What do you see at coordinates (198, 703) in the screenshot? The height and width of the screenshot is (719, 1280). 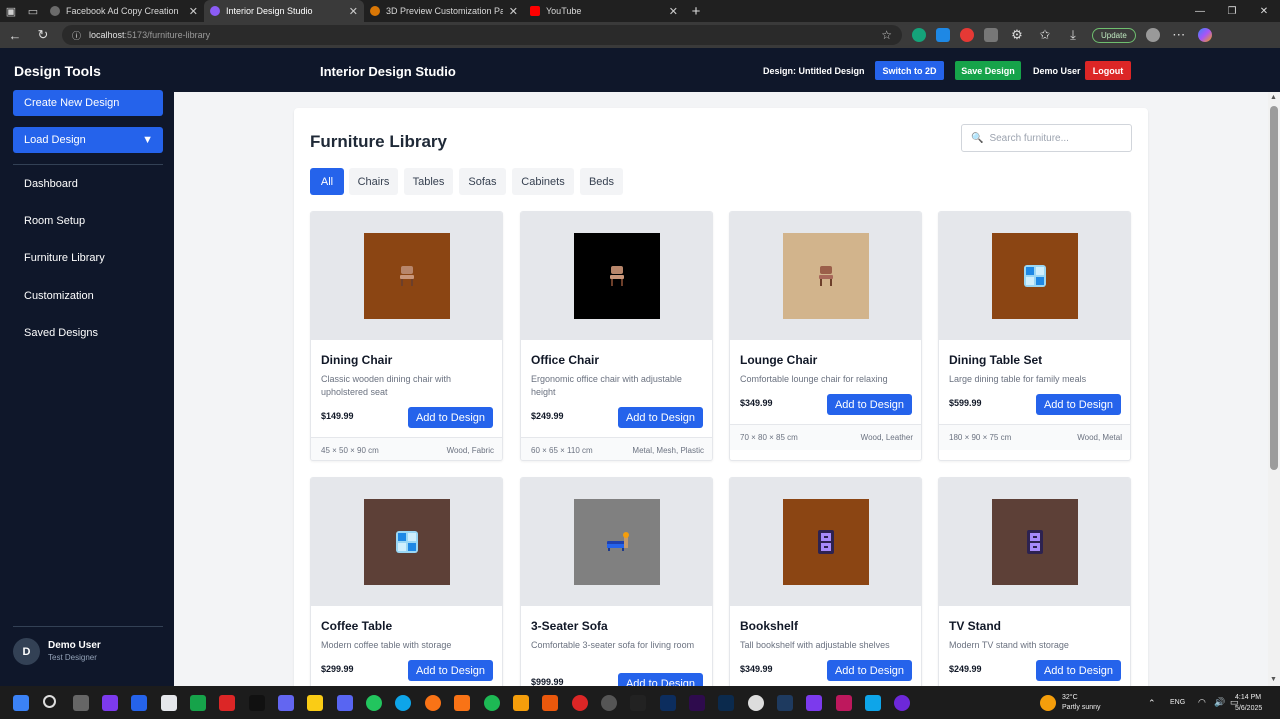 I see `xbox-icon` at bounding box center [198, 703].